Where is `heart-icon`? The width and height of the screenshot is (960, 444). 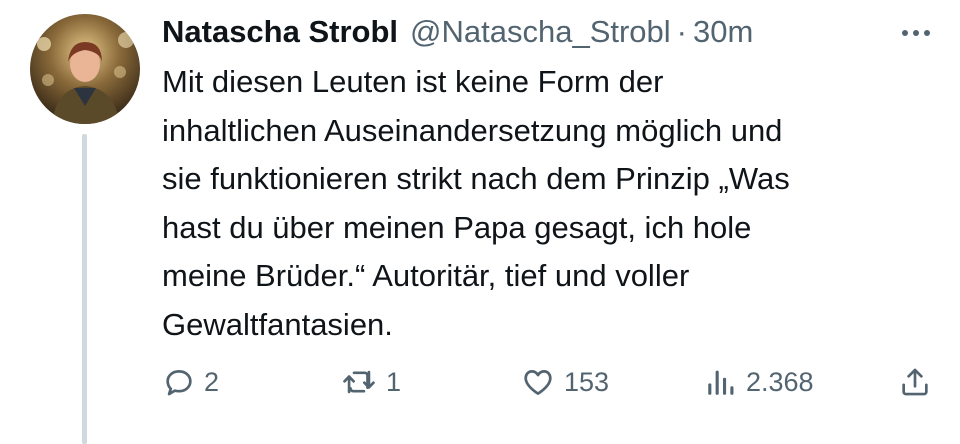 heart-icon is located at coordinates (538, 382).